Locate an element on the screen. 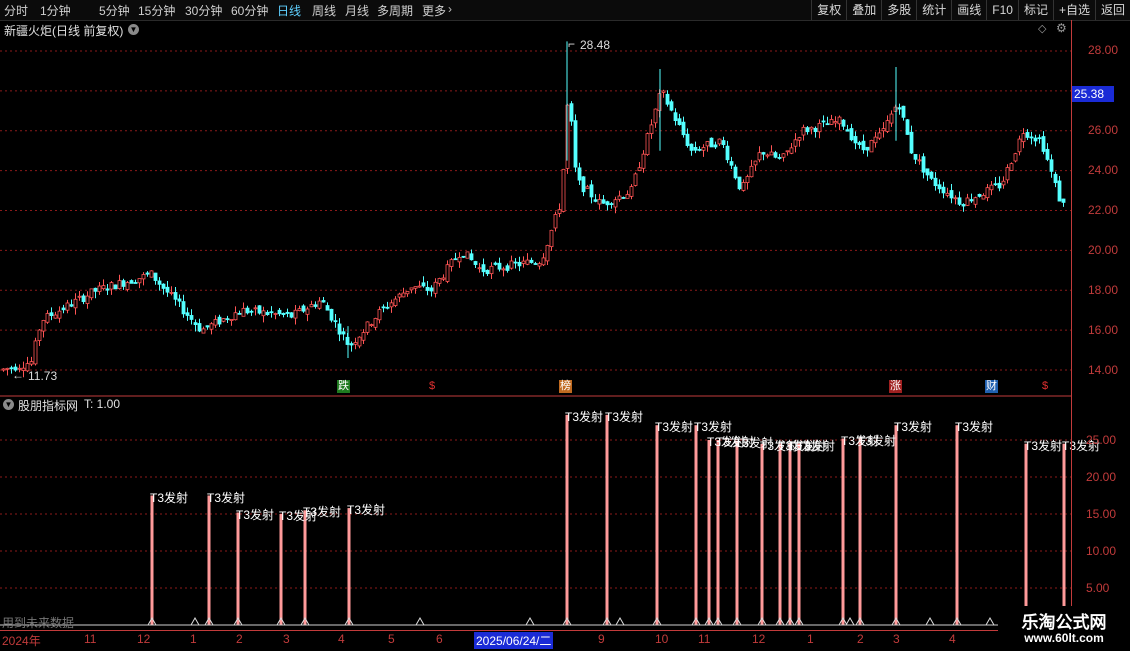 This screenshot has height=651, width=1130. tab-monthly: 月线 is located at coordinates (357, 10).